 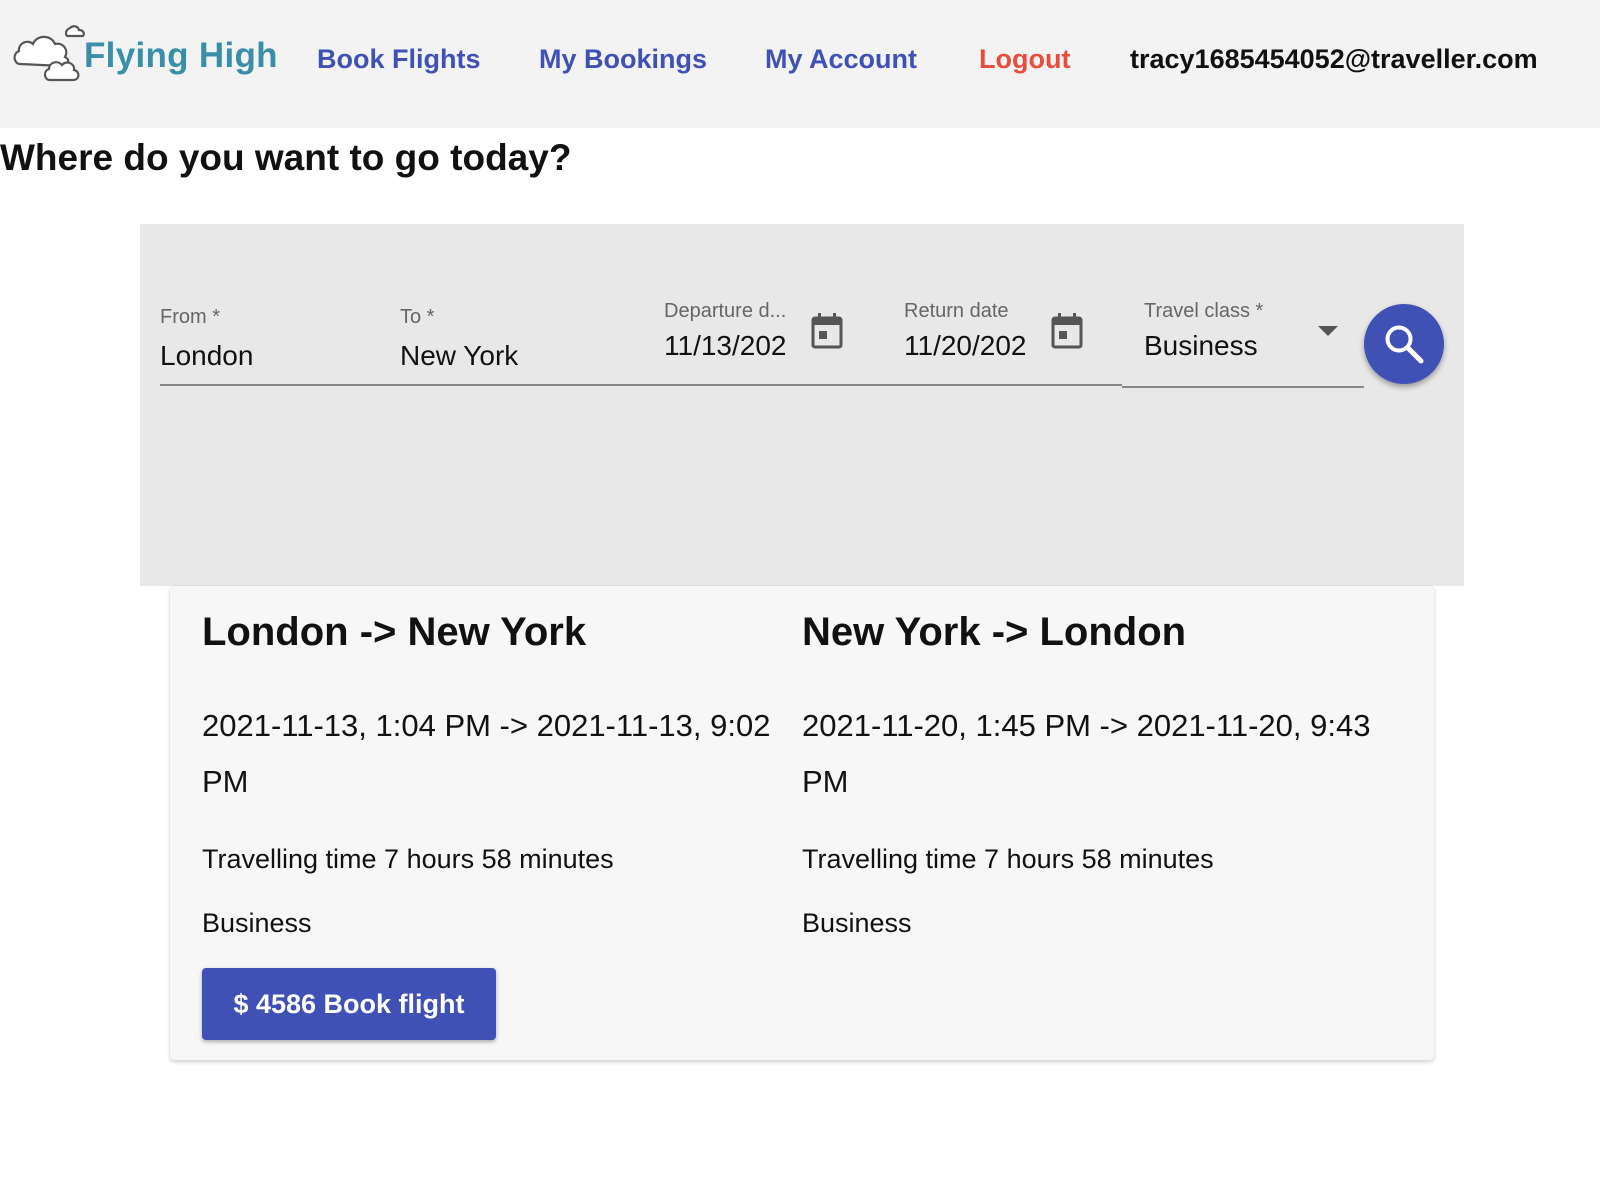 What do you see at coordinates (190, 317) in the screenshot?
I see `from-label: From *` at bounding box center [190, 317].